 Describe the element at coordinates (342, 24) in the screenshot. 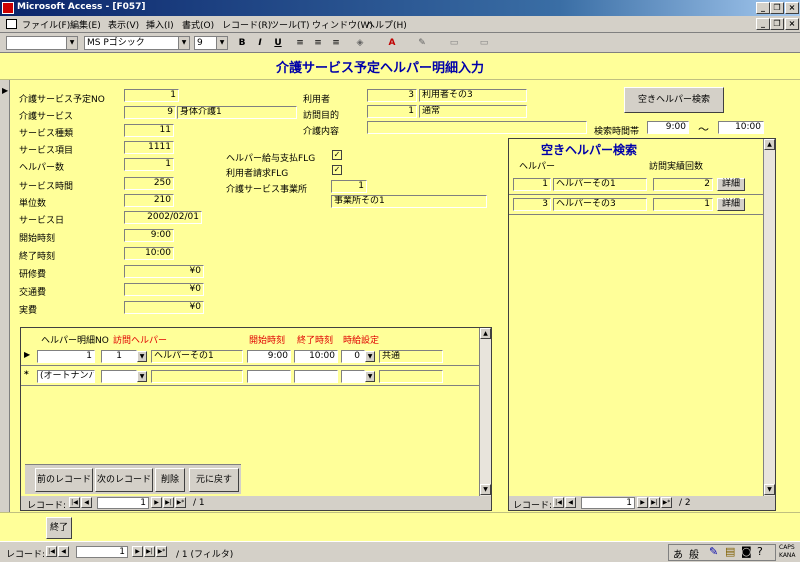

I see `menu-window: ウィンドウ(W)` at that location.